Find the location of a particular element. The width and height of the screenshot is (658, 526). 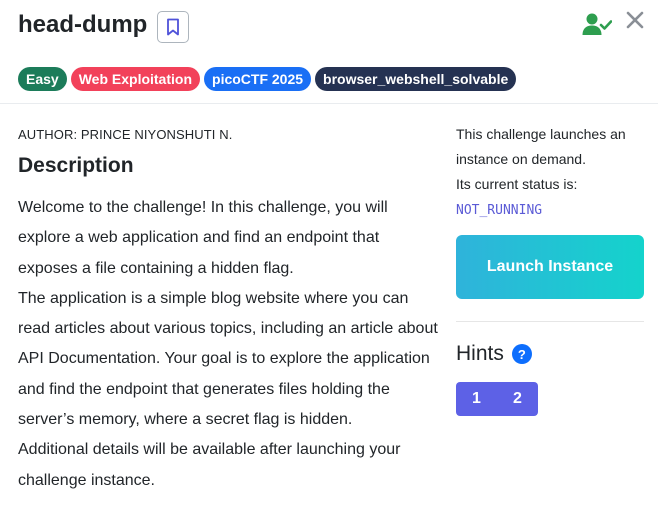

hint-2-button: 2 is located at coordinates (517, 399).